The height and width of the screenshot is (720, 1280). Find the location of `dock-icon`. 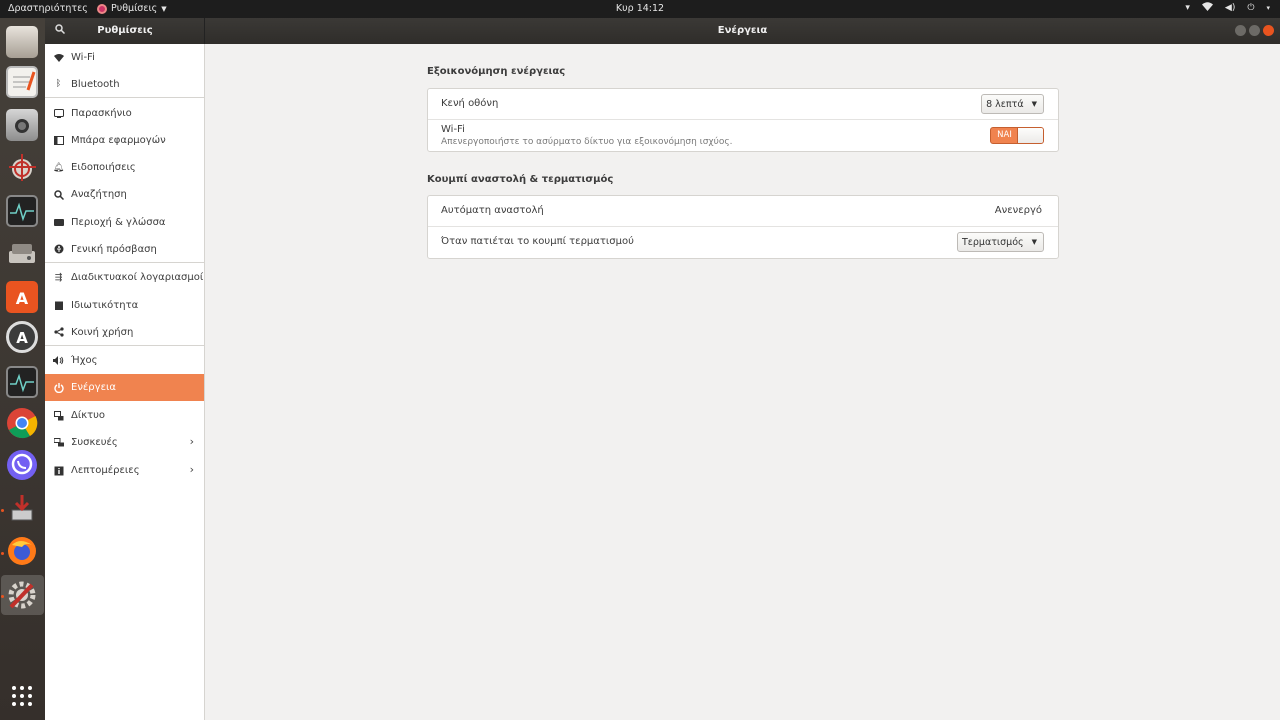

dock-icon is located at coordinates (58, 140).